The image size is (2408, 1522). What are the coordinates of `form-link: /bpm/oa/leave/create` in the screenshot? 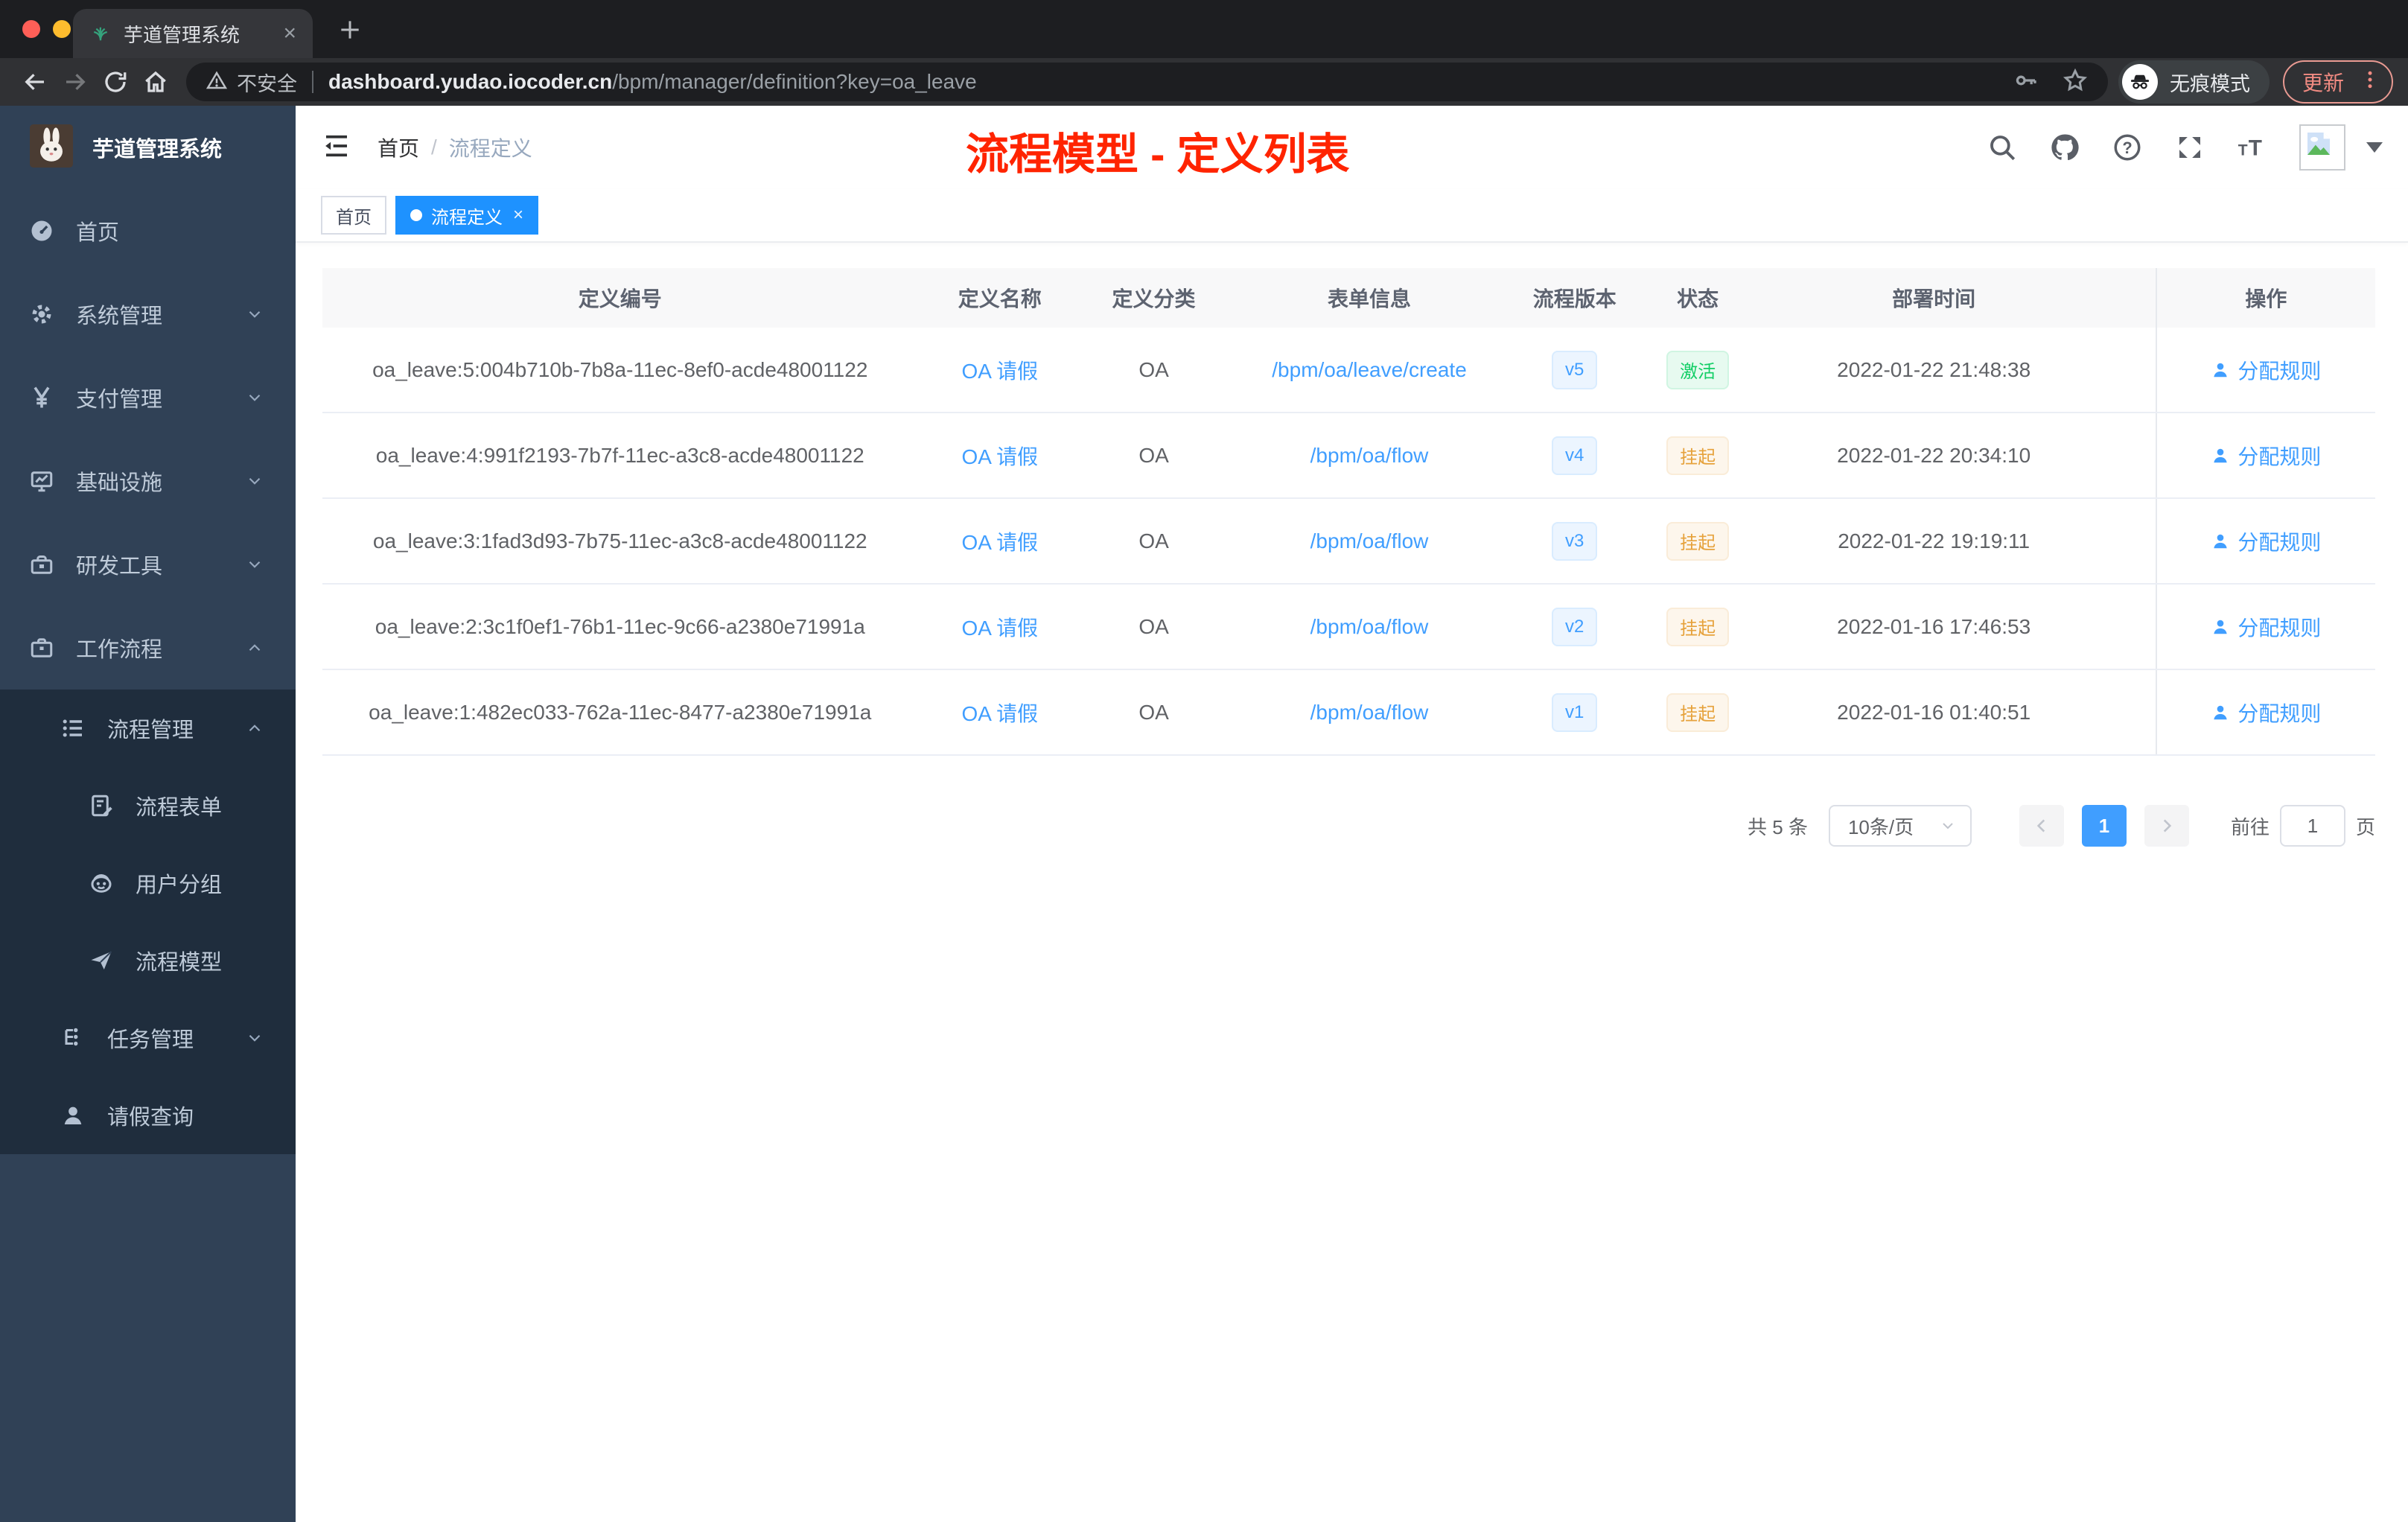 It's located at (1369, 370).